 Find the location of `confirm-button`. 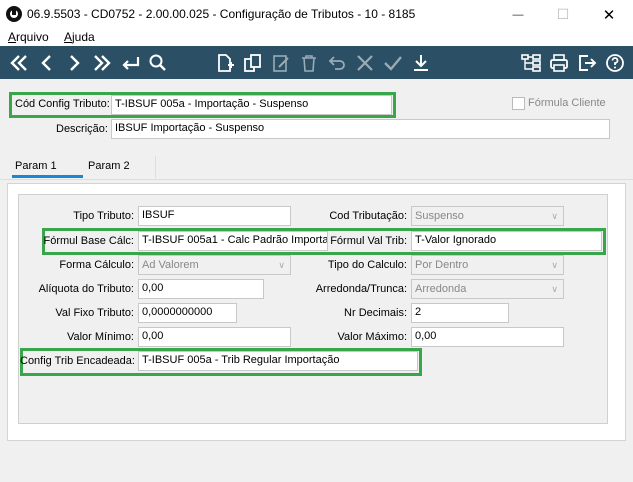

confirm-button is located at coordinates (393, 63).